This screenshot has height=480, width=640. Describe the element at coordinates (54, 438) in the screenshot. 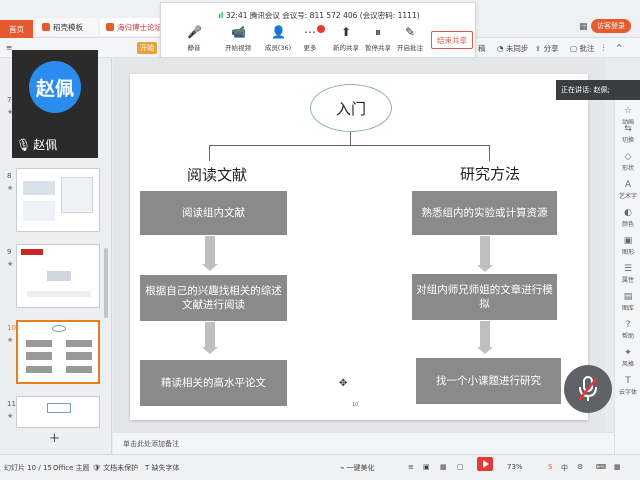

I see `add-slide-button: +` at that location.